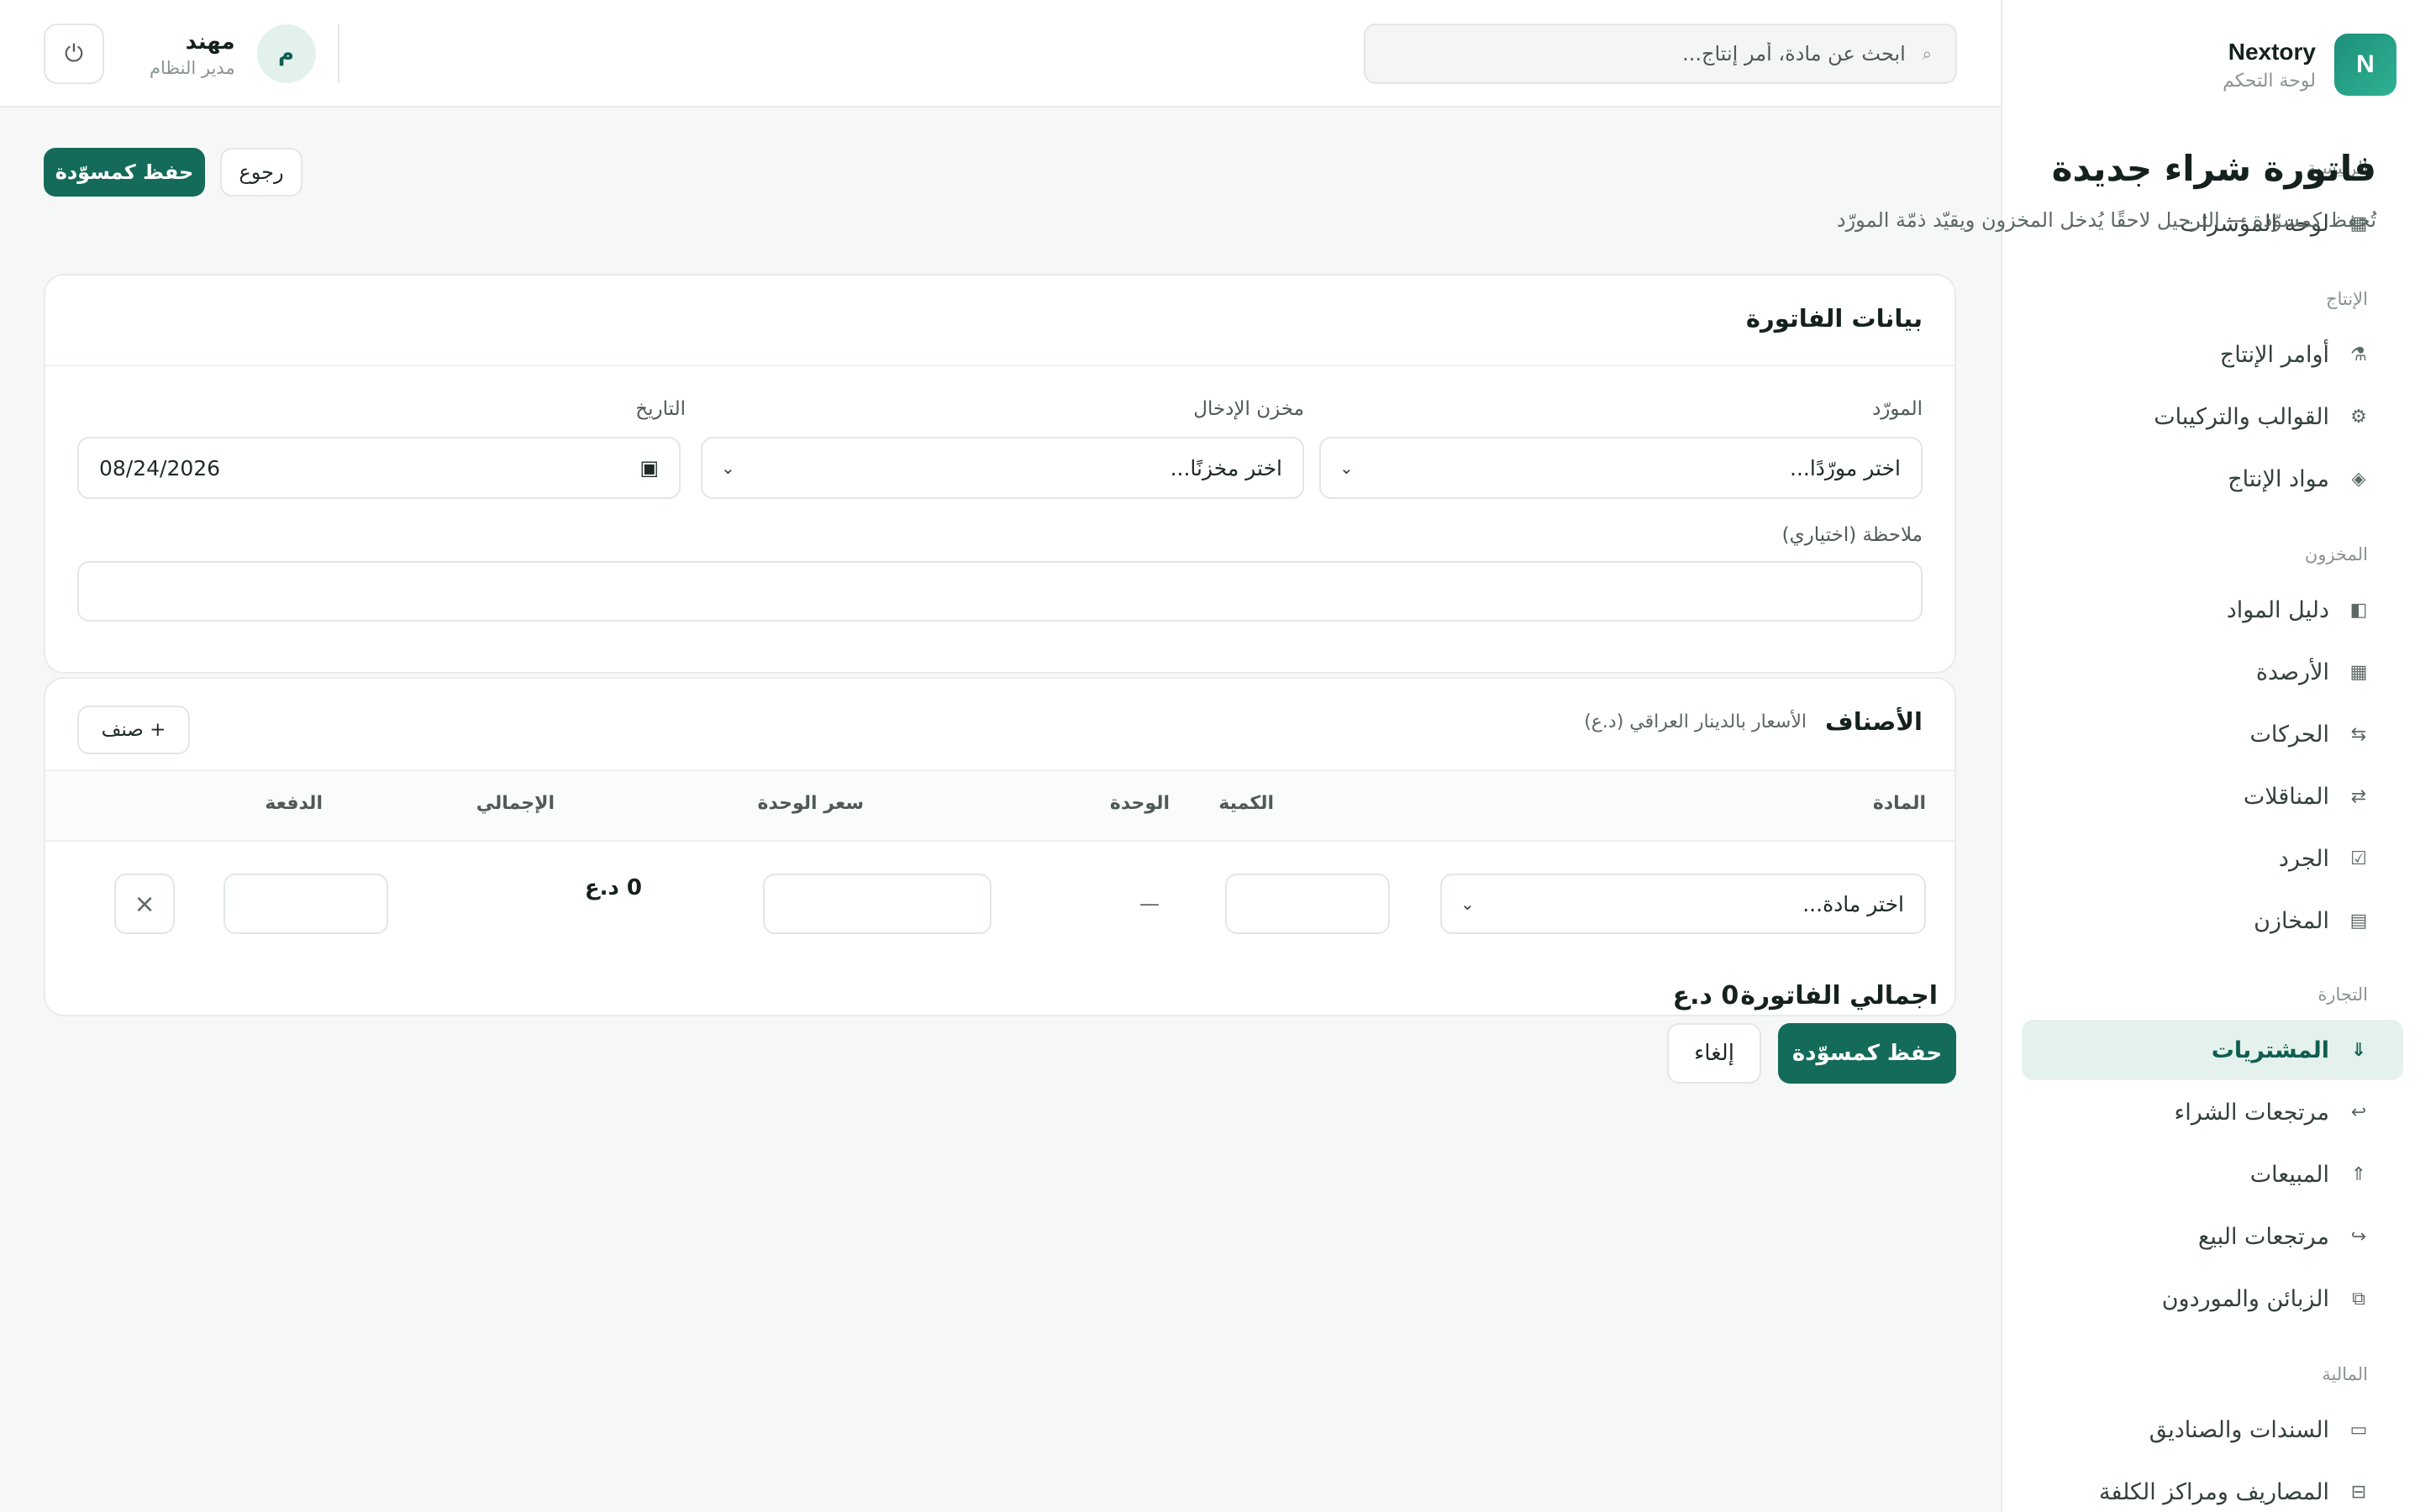 The height and width of the screenshot is (1512, 2420). I want to click on avatar: م, so click(286, 53).